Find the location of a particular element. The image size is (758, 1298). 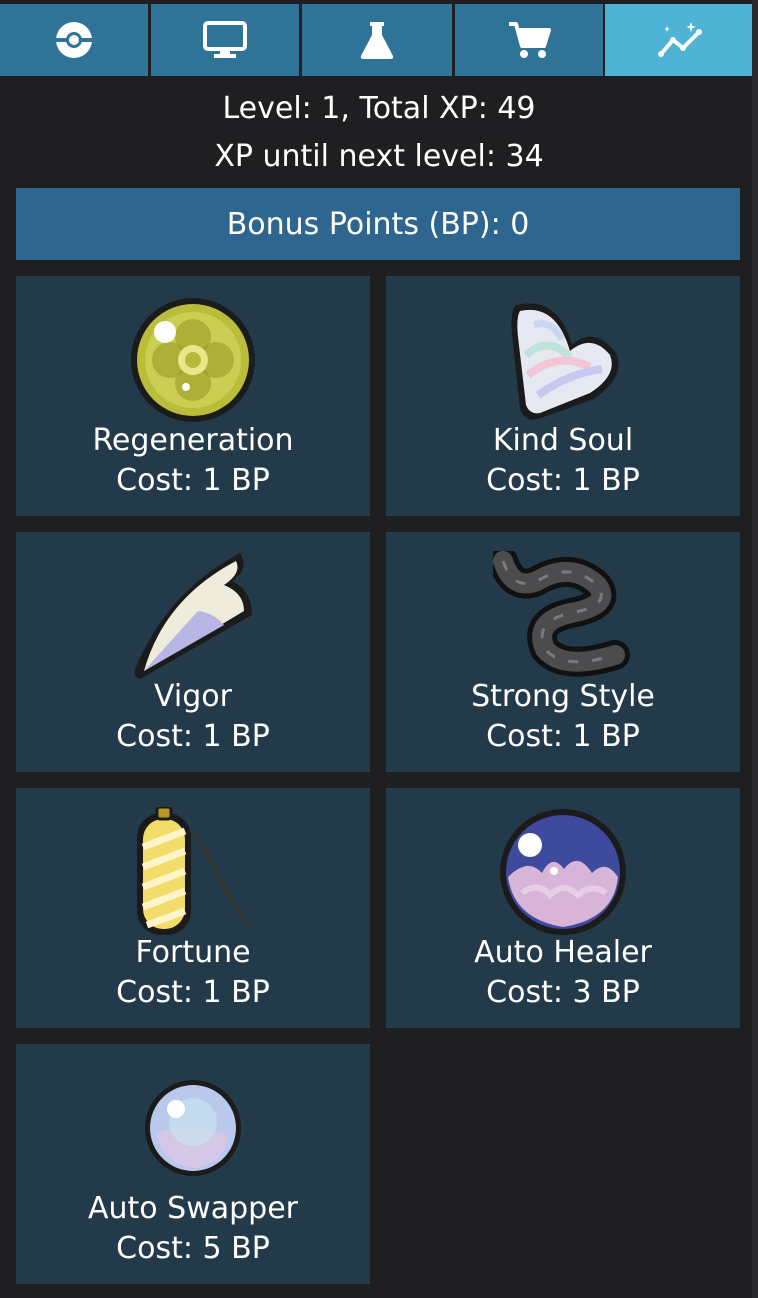

fang-icon is located at coordinates (193, 616).